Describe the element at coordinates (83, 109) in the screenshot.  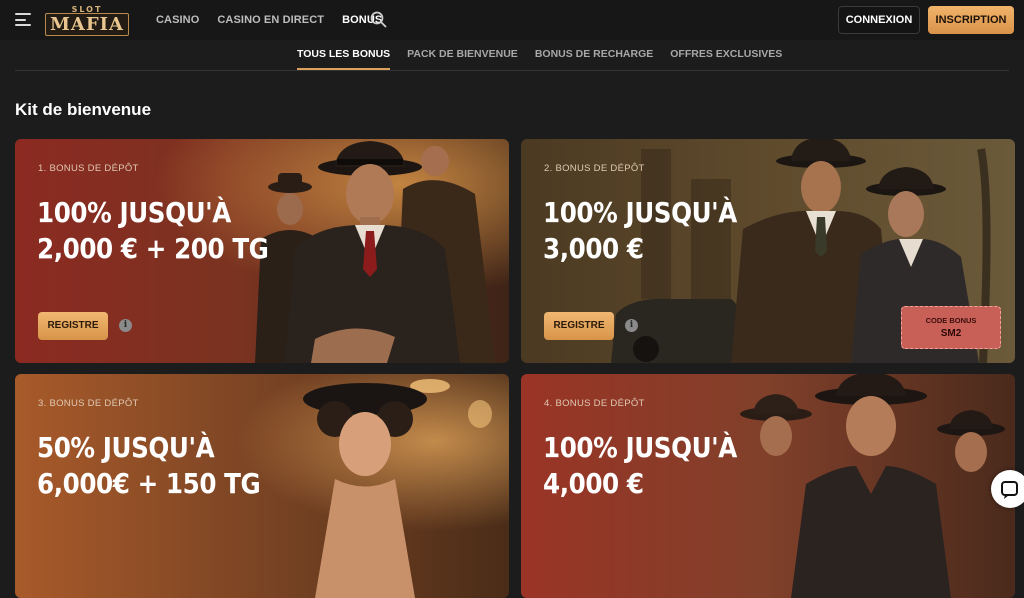
I see `section-title: Kit de bienvenue` at that location.